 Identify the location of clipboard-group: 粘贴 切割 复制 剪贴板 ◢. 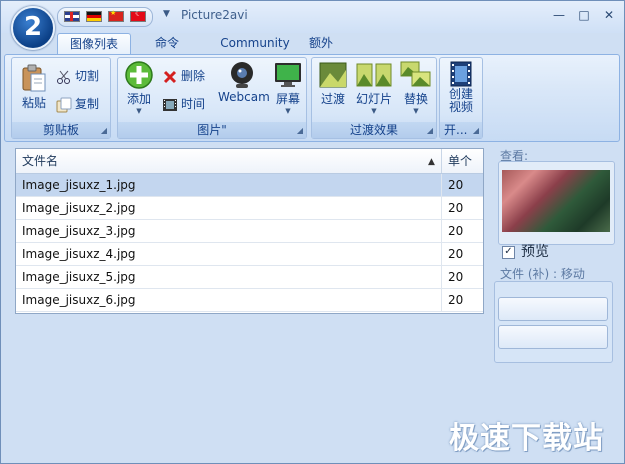
(61, 98).